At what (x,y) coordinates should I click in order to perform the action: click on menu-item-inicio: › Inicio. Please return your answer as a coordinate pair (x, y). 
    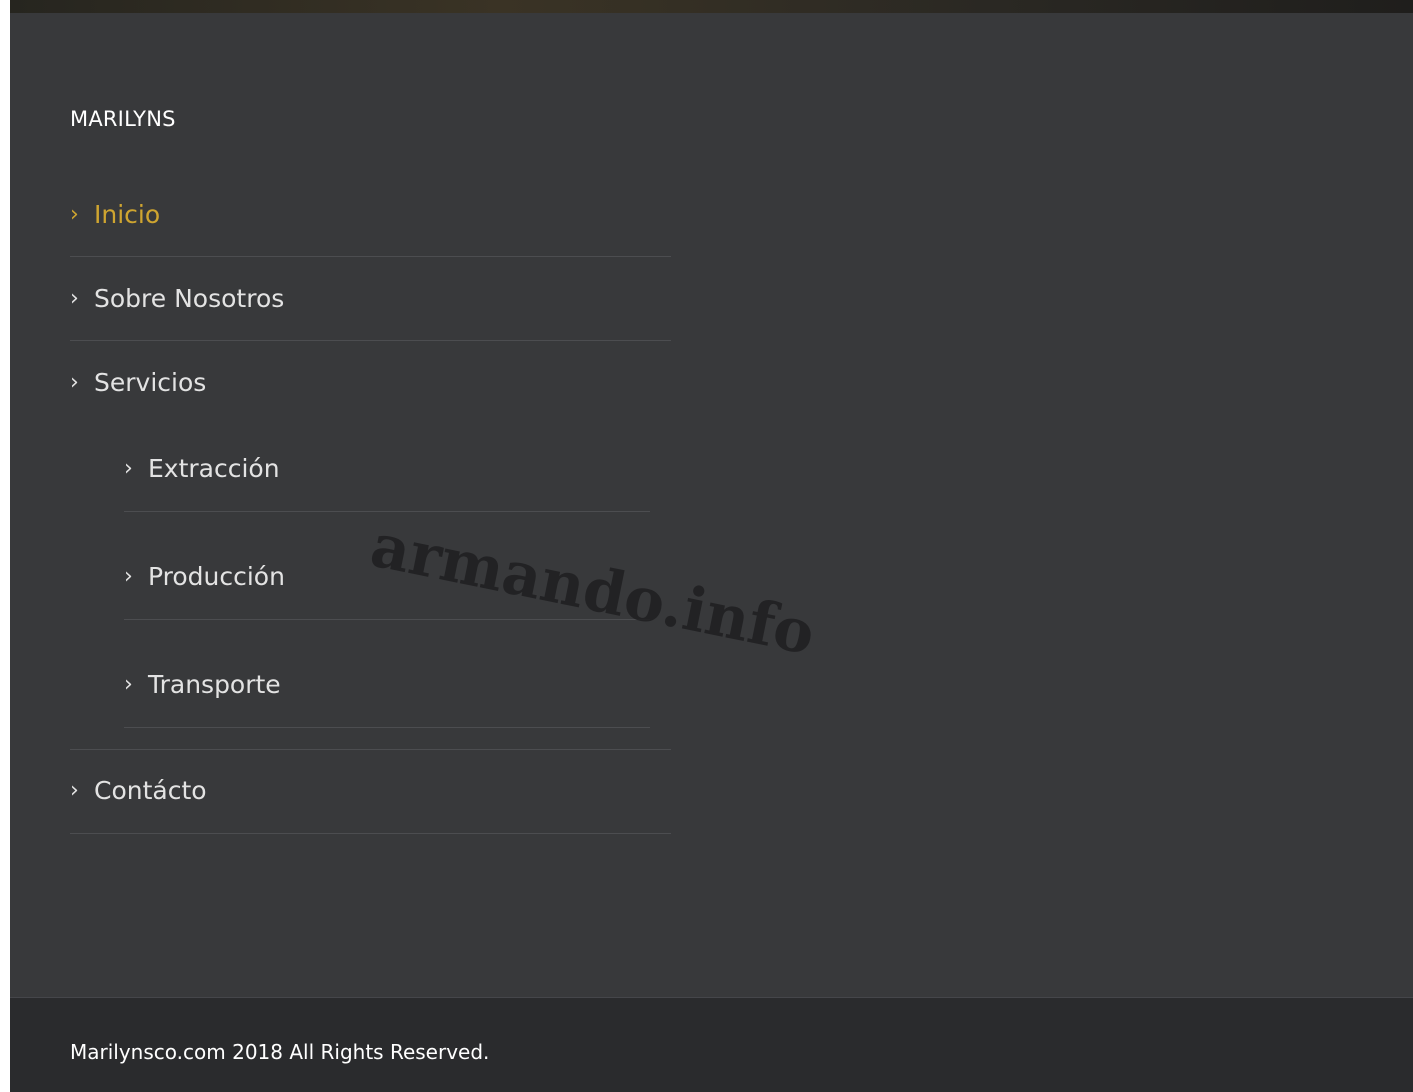
    Looking at the image, I should click on (115, 215).